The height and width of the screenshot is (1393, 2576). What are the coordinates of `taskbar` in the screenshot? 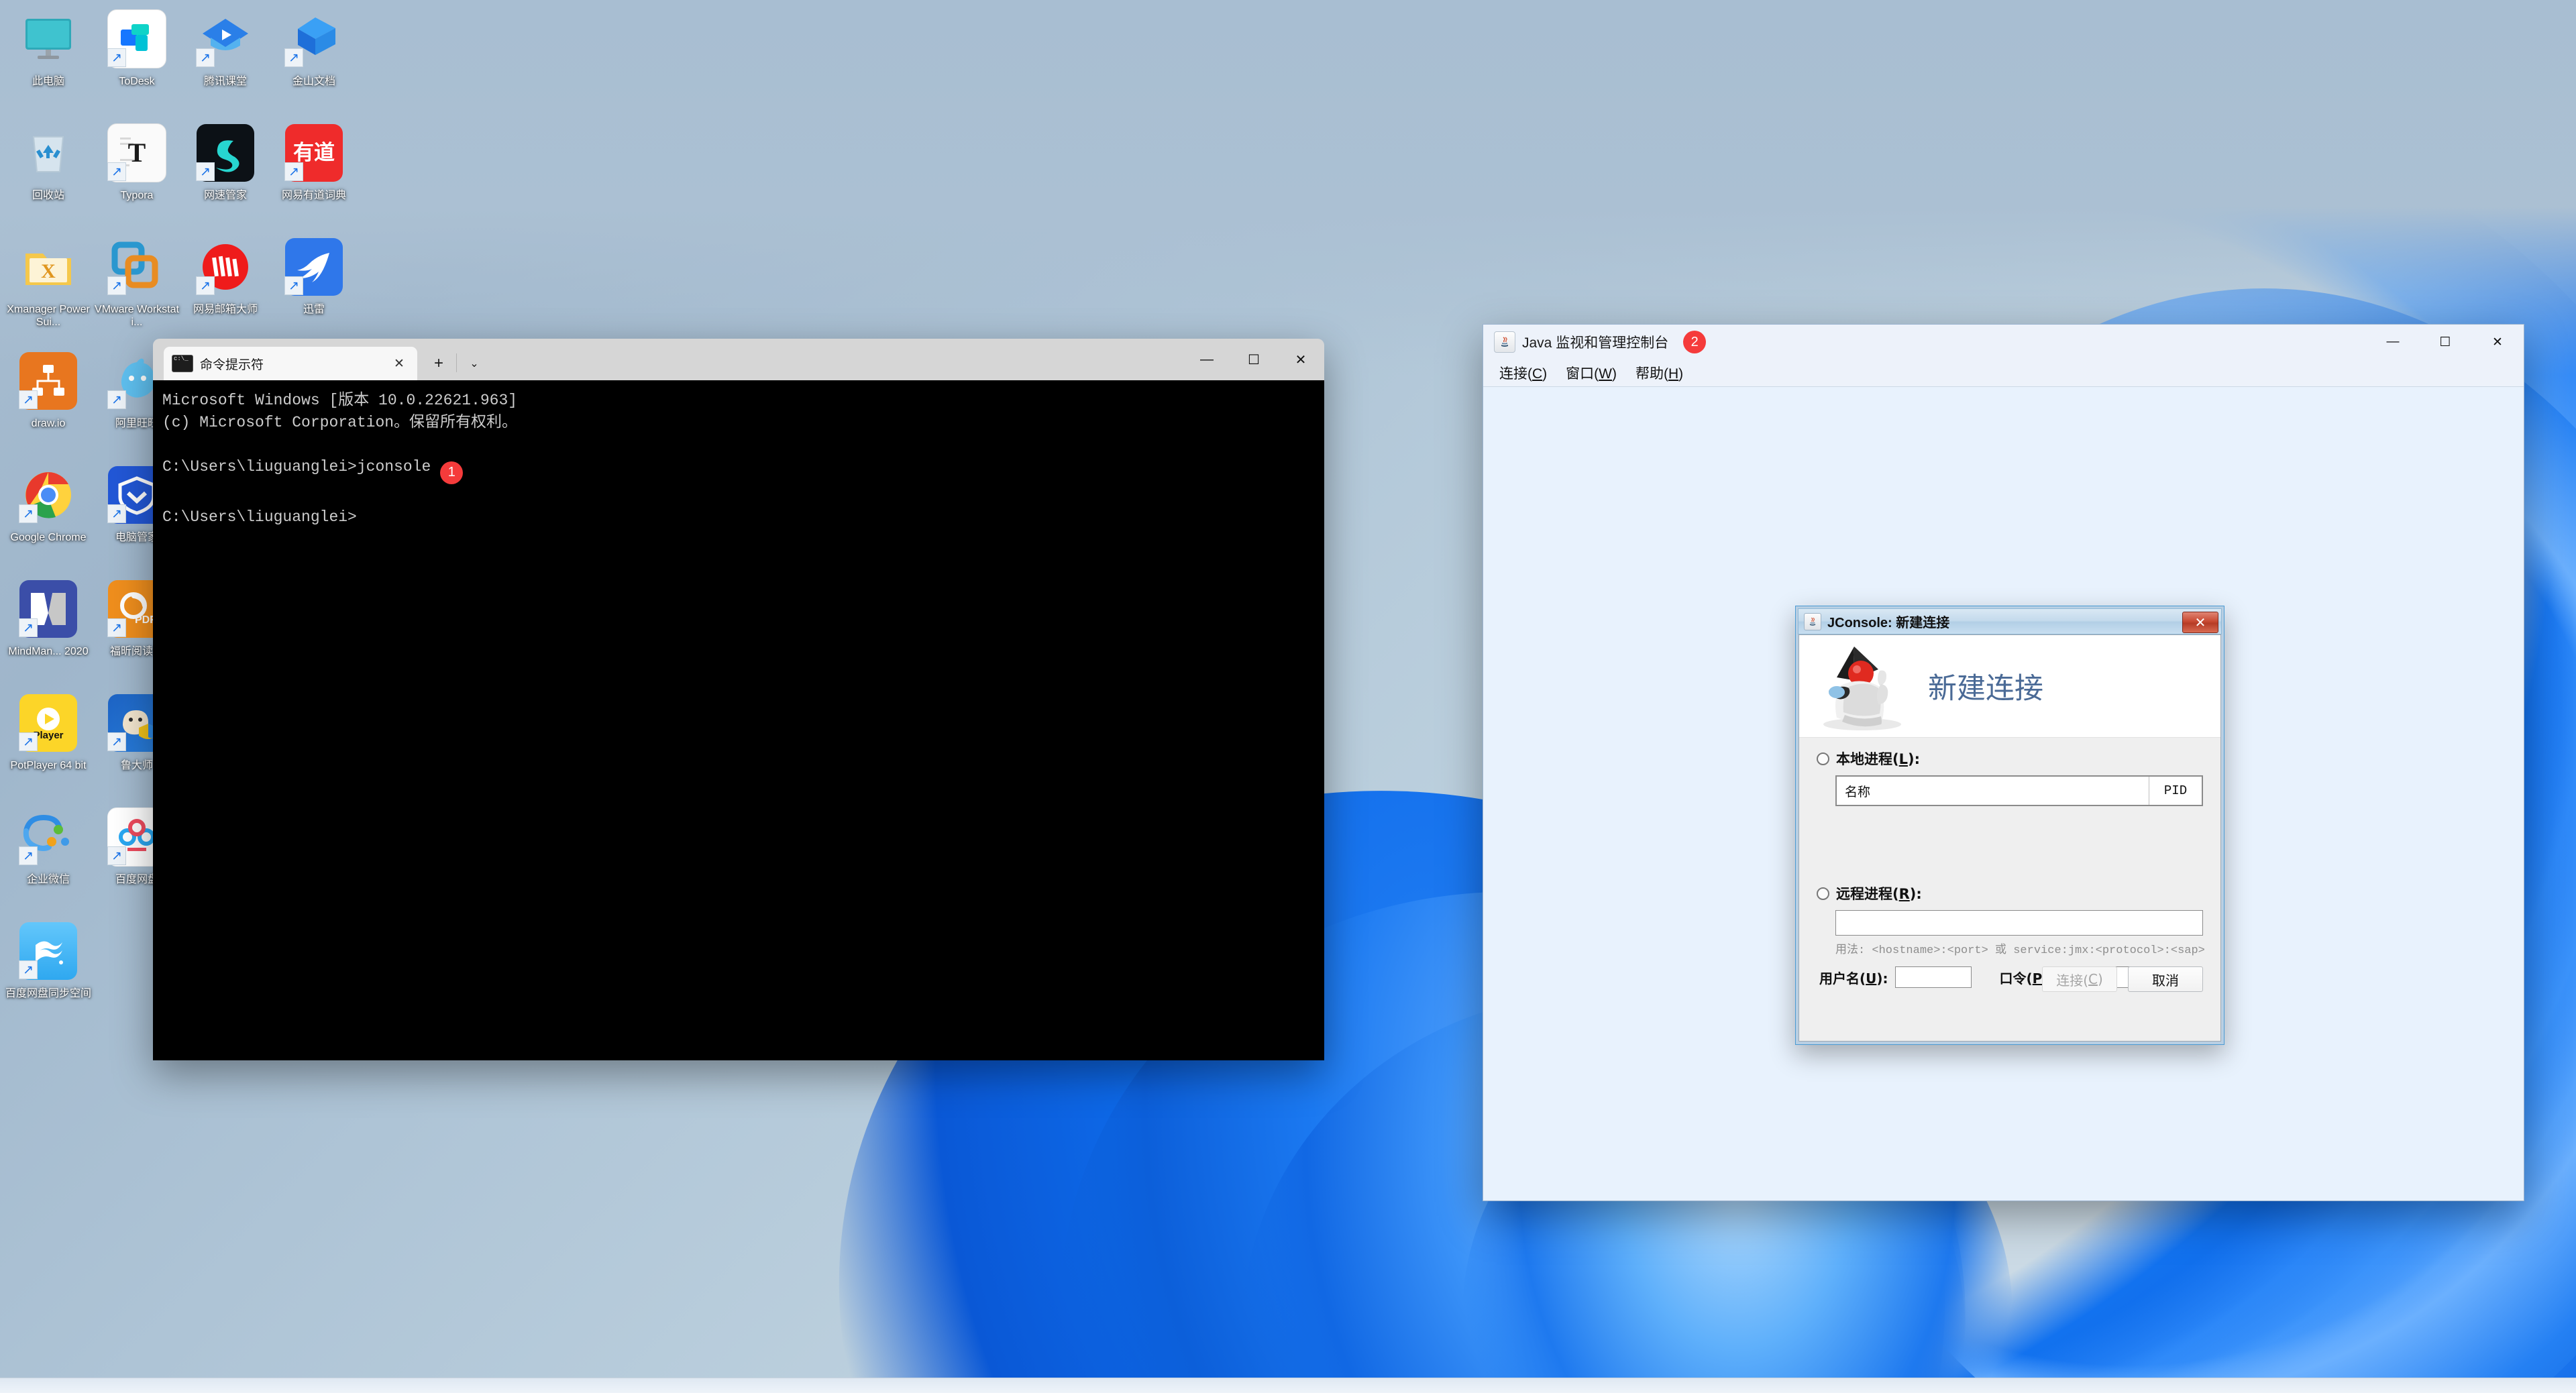 It's located at (1288, 1385).